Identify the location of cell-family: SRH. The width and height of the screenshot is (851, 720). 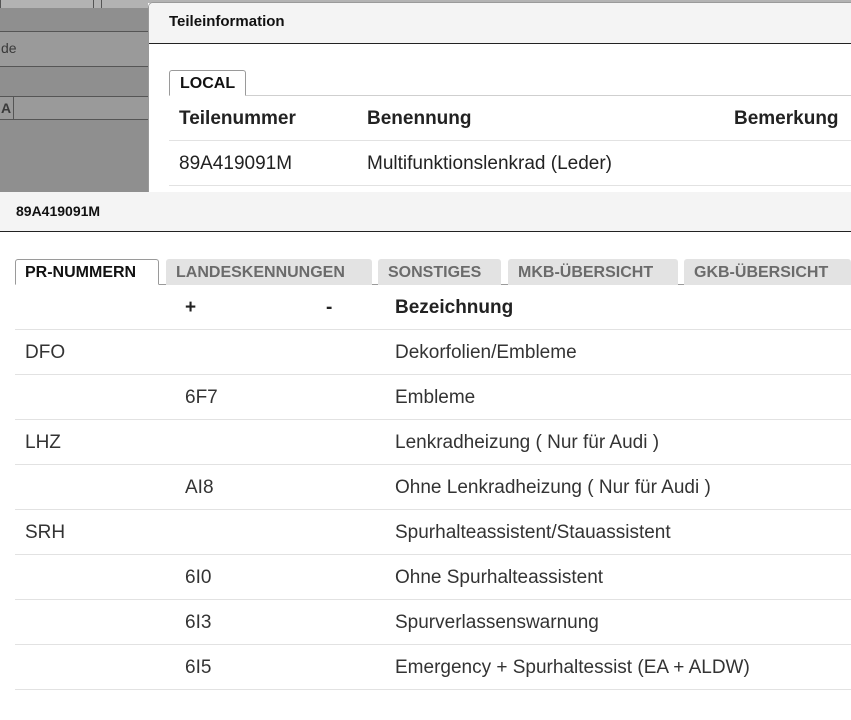
(45, 532).